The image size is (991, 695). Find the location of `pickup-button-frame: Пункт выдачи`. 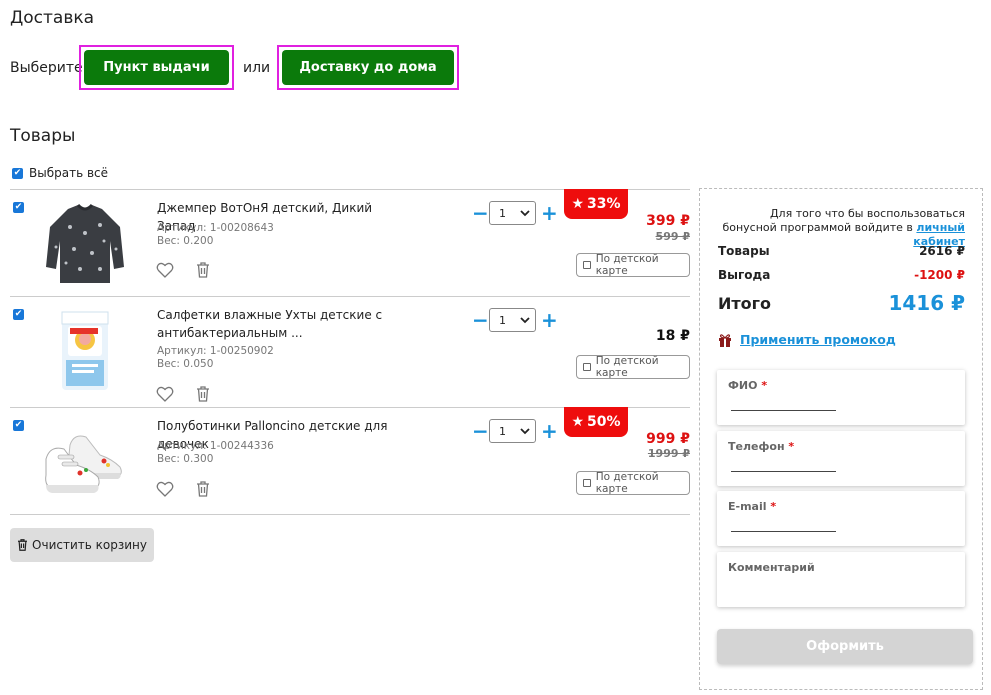

pickup-button-frame: Пункт выдачи is located at coordinates (156, 67).